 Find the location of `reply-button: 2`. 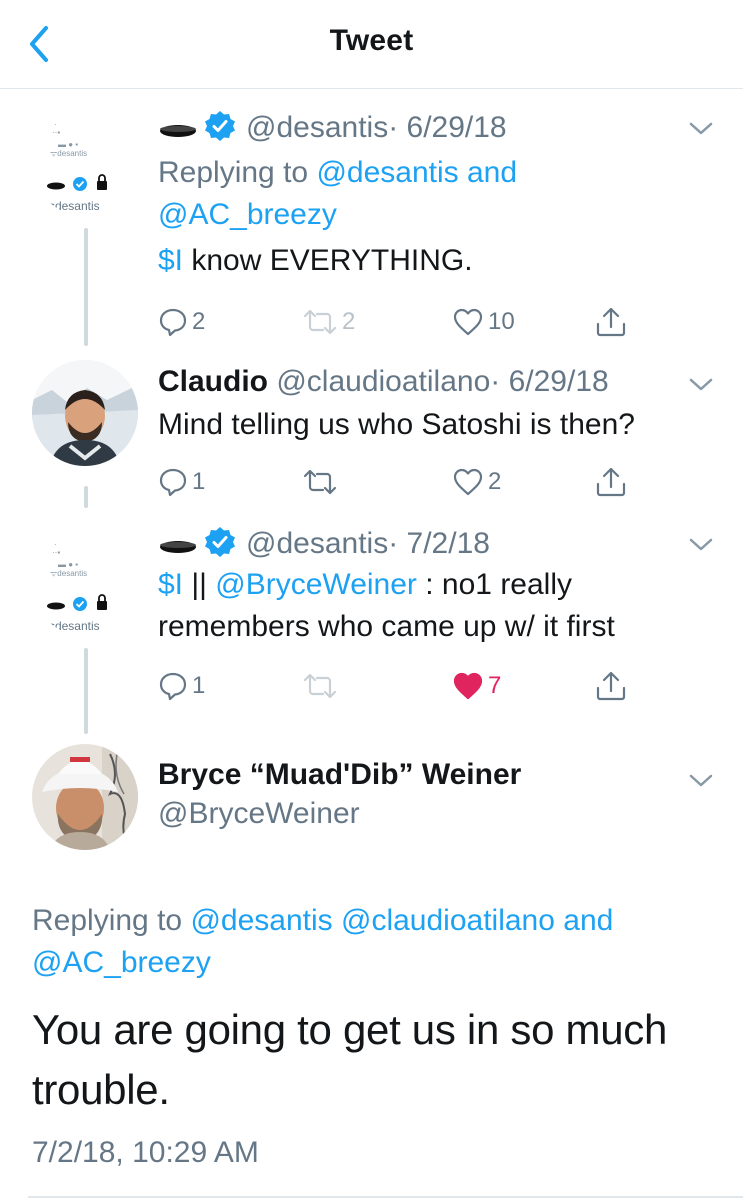

reply-button: 2 is located at coordinates (181, 322).